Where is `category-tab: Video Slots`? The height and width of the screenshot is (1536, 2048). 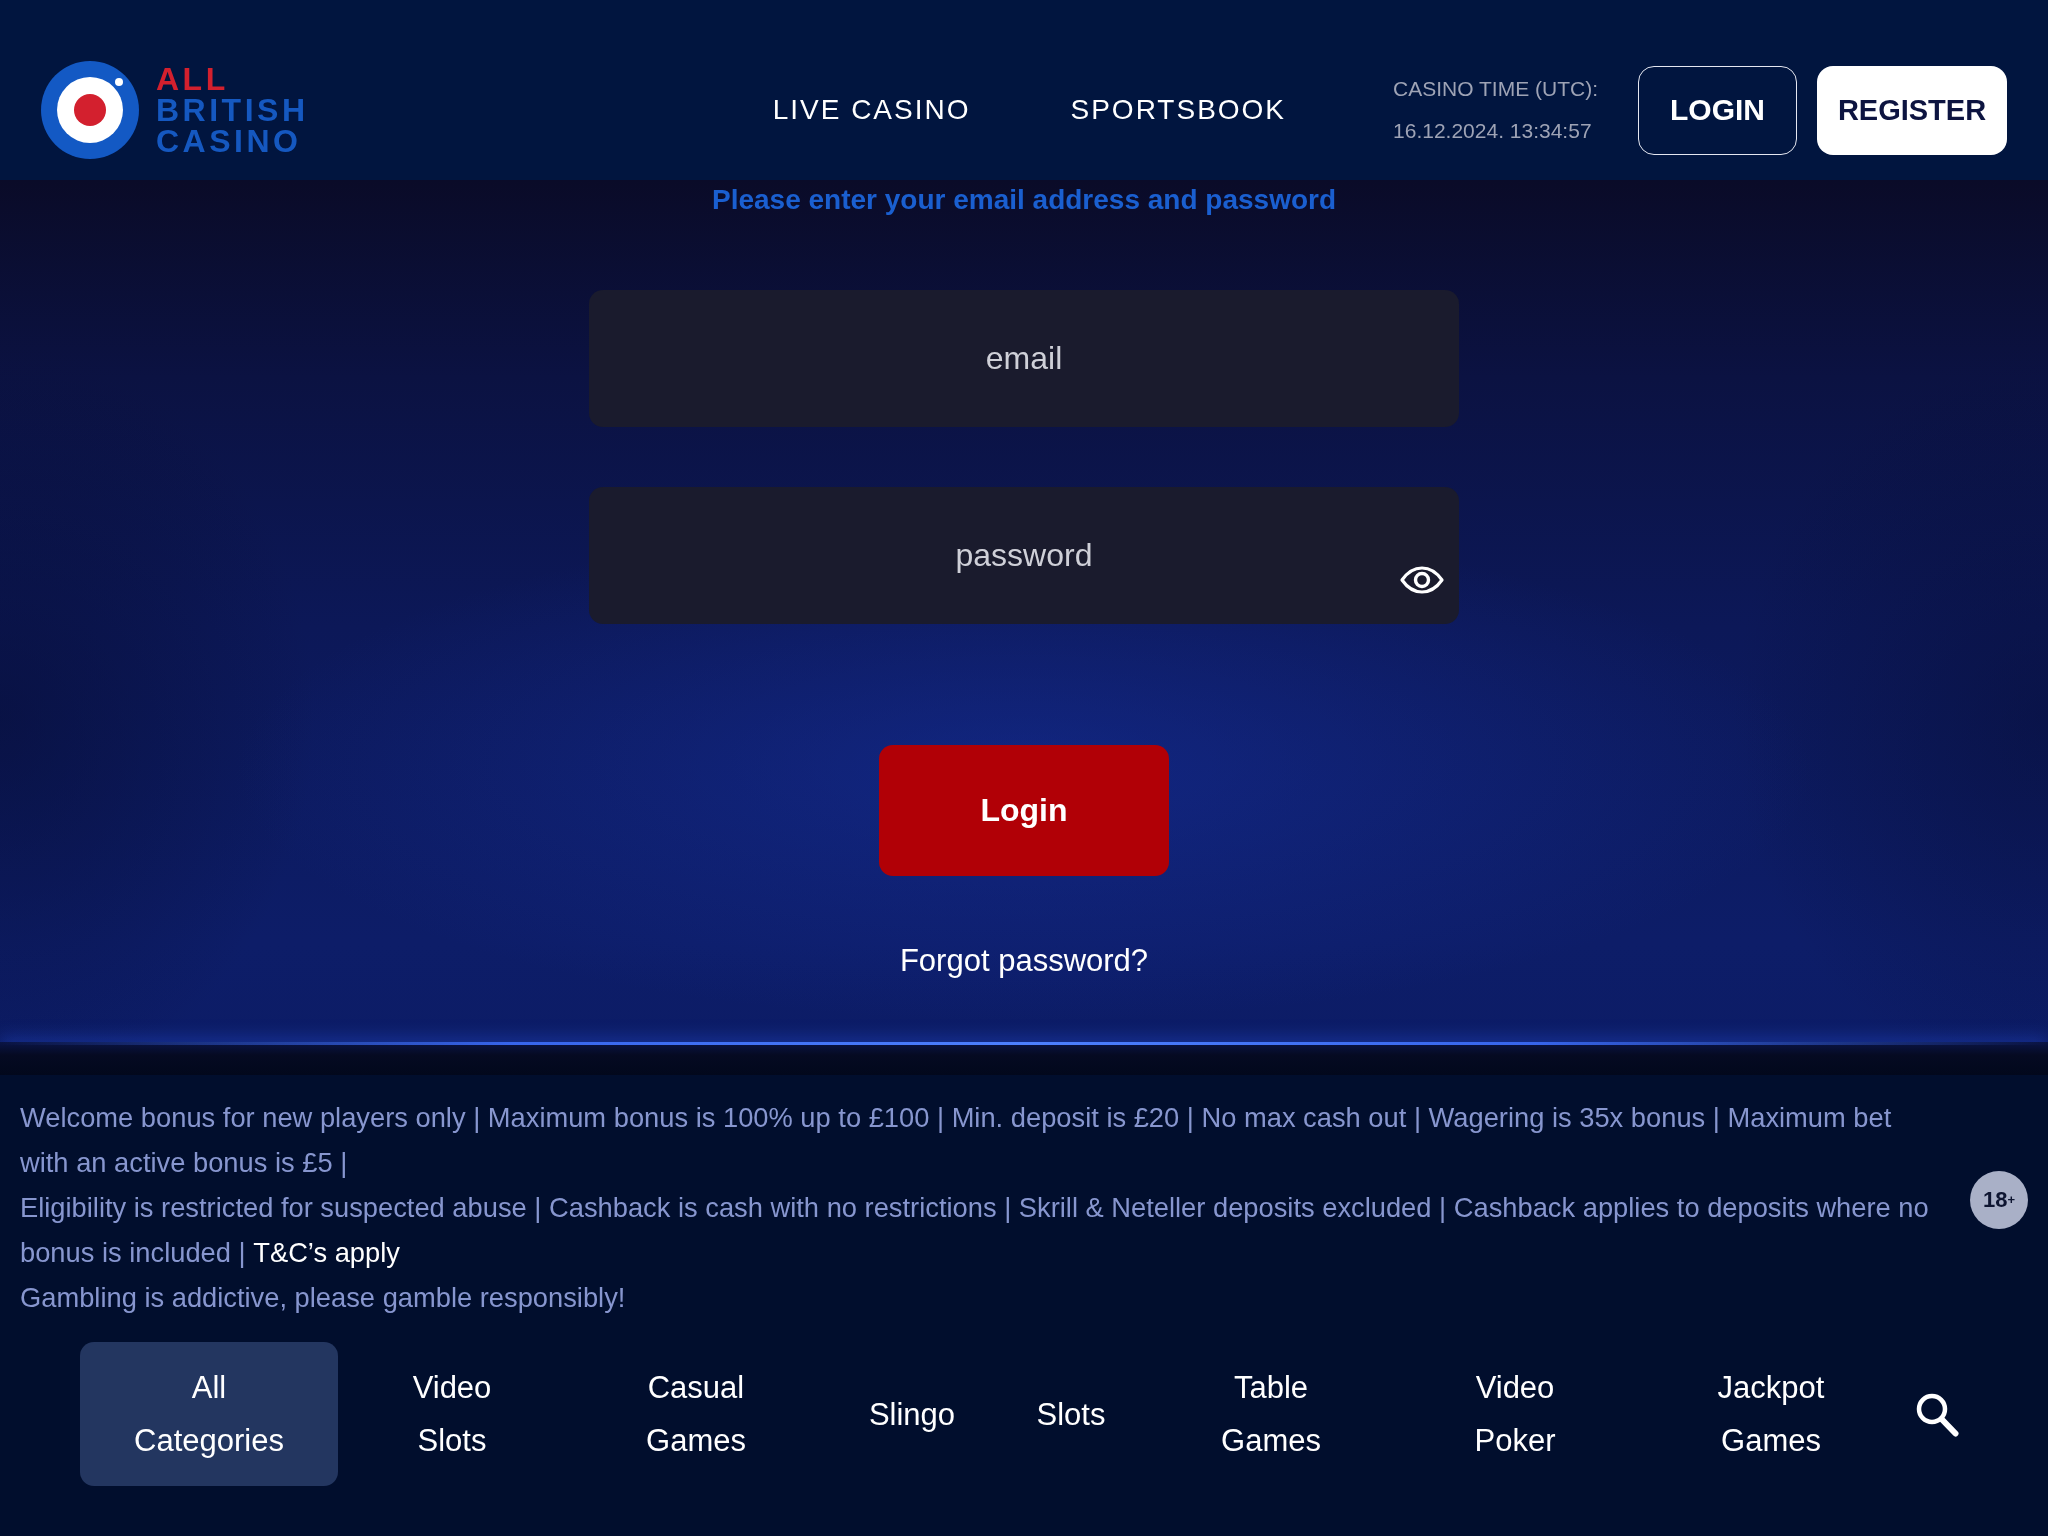
category-tab: Video Slots is located at coordinates (452, 1414).